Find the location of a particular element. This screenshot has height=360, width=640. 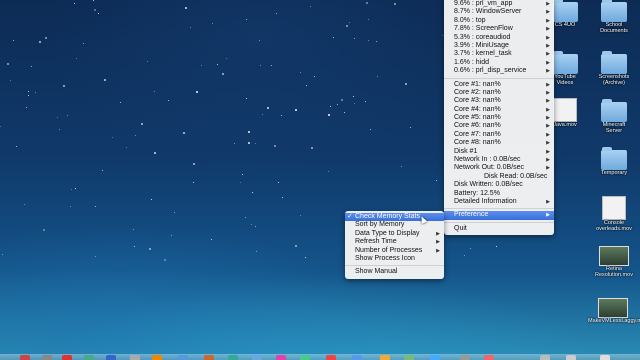

menu-item-network-out: Network Out: 0.0B/sec ▶ is located at coordinates (499, 168).